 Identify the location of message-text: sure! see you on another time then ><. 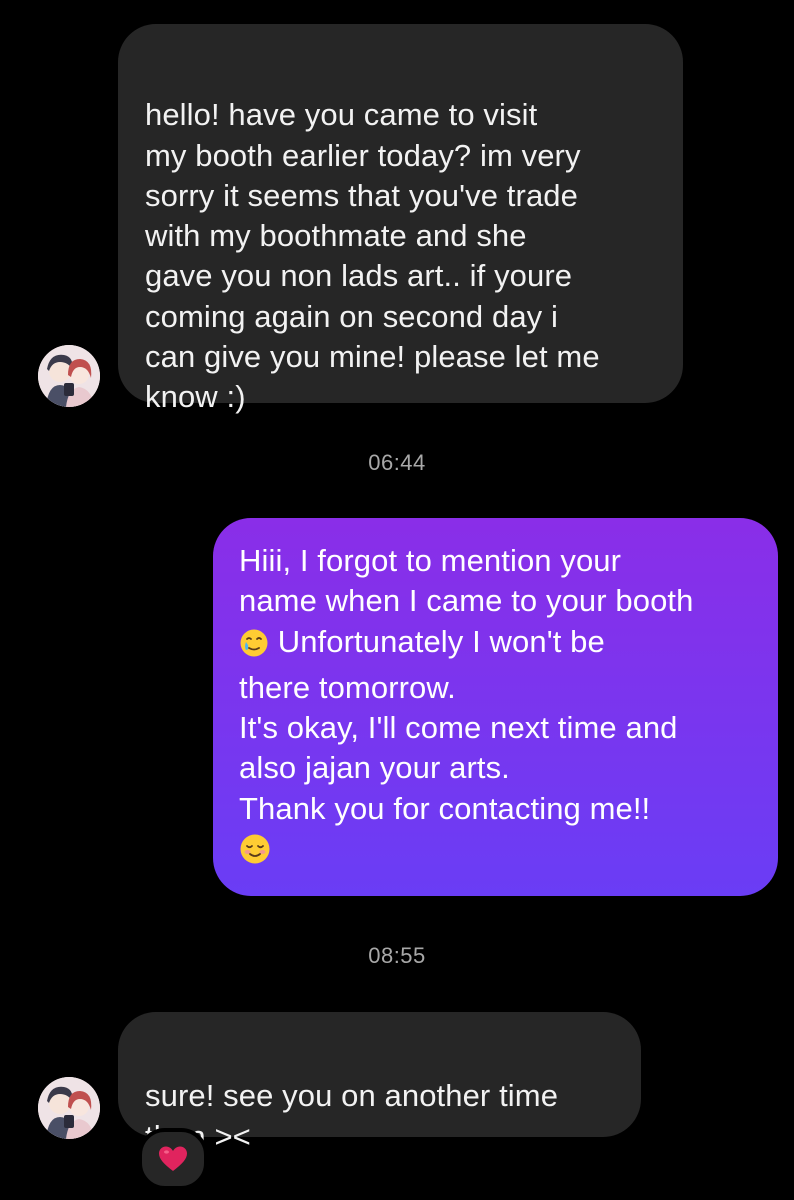
(352, 1116).